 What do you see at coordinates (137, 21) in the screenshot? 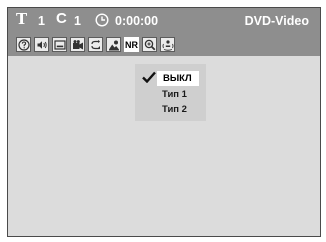
I see `time-display: 0:00:00` at bounding box center [137, 21].